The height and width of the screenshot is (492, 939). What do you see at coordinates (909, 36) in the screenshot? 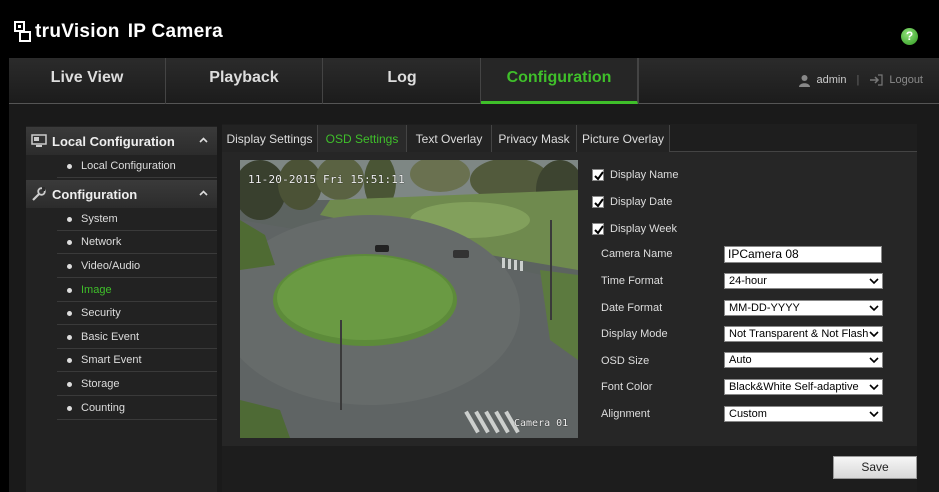
I see `help-icon: ?` at bounding box center [909, 36].